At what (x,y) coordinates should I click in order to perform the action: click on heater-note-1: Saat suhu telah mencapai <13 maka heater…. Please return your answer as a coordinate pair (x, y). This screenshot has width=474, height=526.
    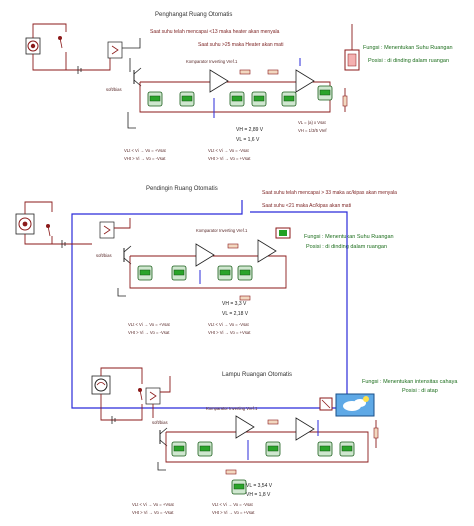
    Looking at the image, I should click on (215, 32).